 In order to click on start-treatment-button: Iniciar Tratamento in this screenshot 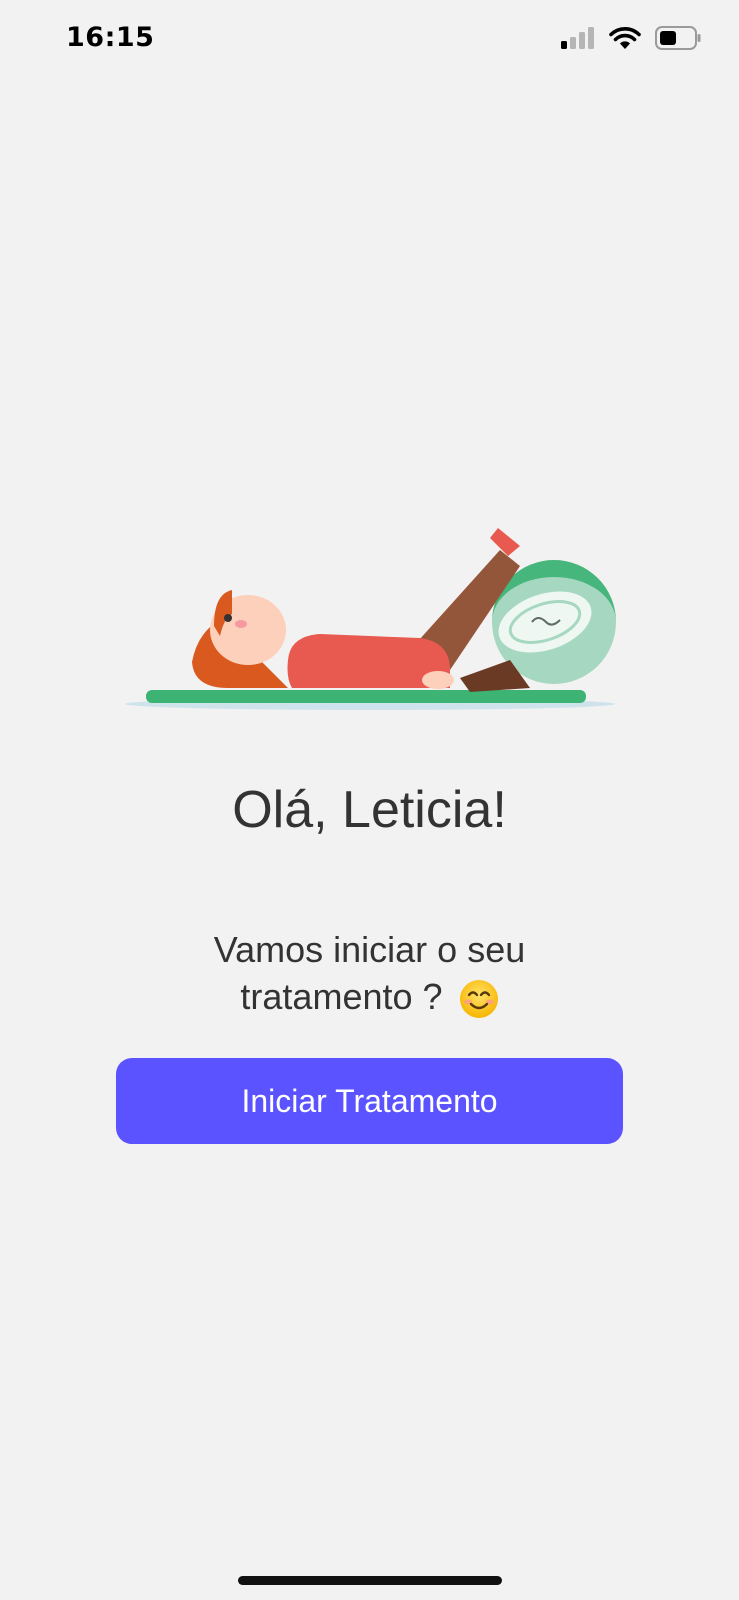, I will do `click(369, 1101)`.